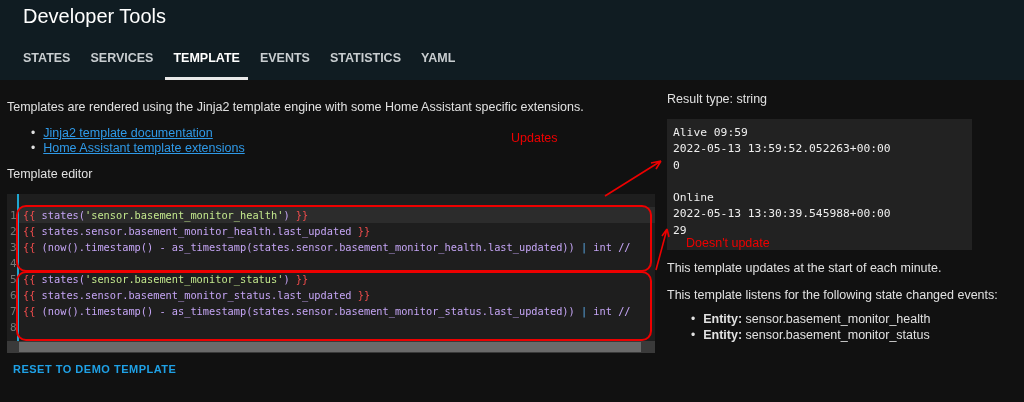 Image resolution: width=1024 pixels, height=402 pixels. I want to click on tab: YAML, so click(438, 60).